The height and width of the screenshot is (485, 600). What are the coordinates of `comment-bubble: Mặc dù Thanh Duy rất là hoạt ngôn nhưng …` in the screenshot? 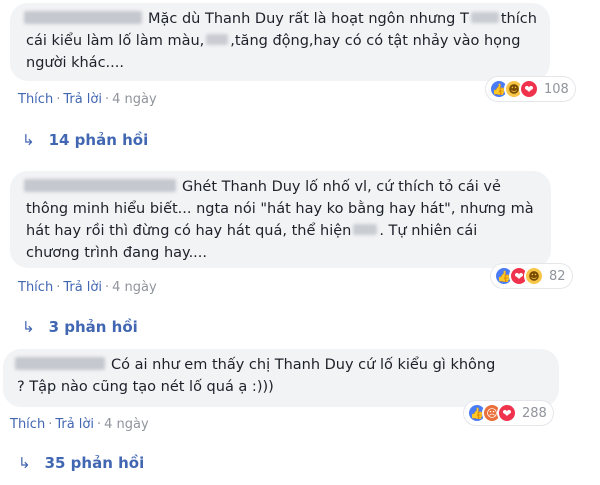 It's located at (280, 42).